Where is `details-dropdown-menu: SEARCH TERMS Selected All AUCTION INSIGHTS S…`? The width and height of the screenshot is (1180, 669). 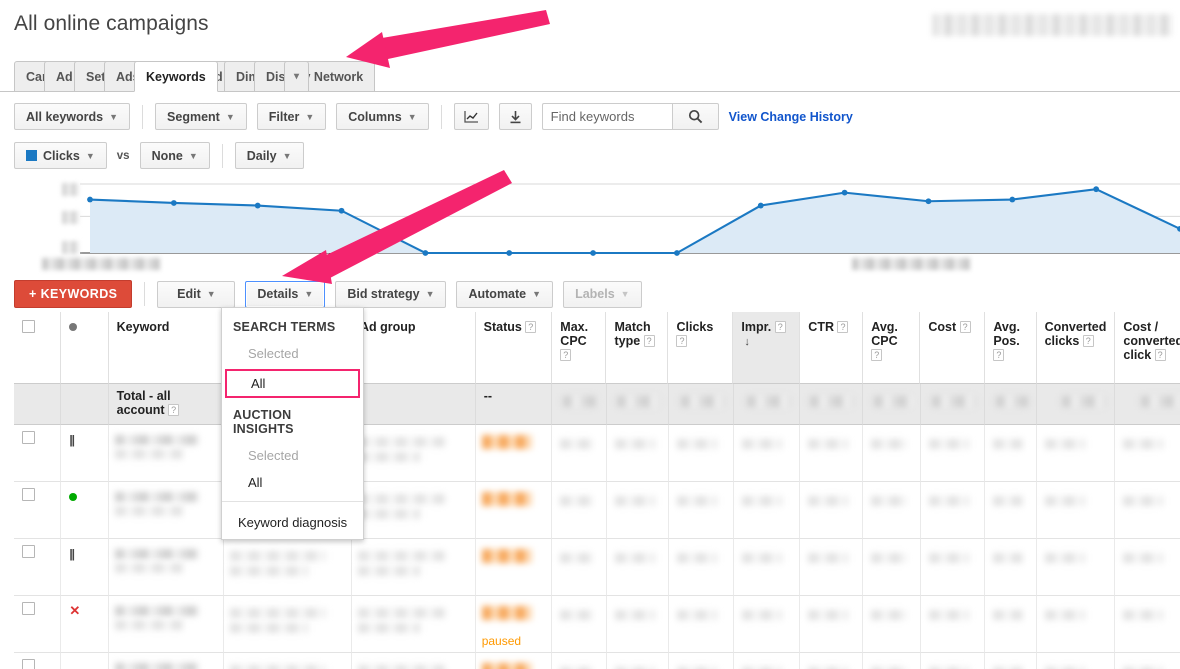 details-dropdown-menu: SEARCH TERMS Selected All AUCTION INSIGHTS S… is located at coordinates (292, 423).